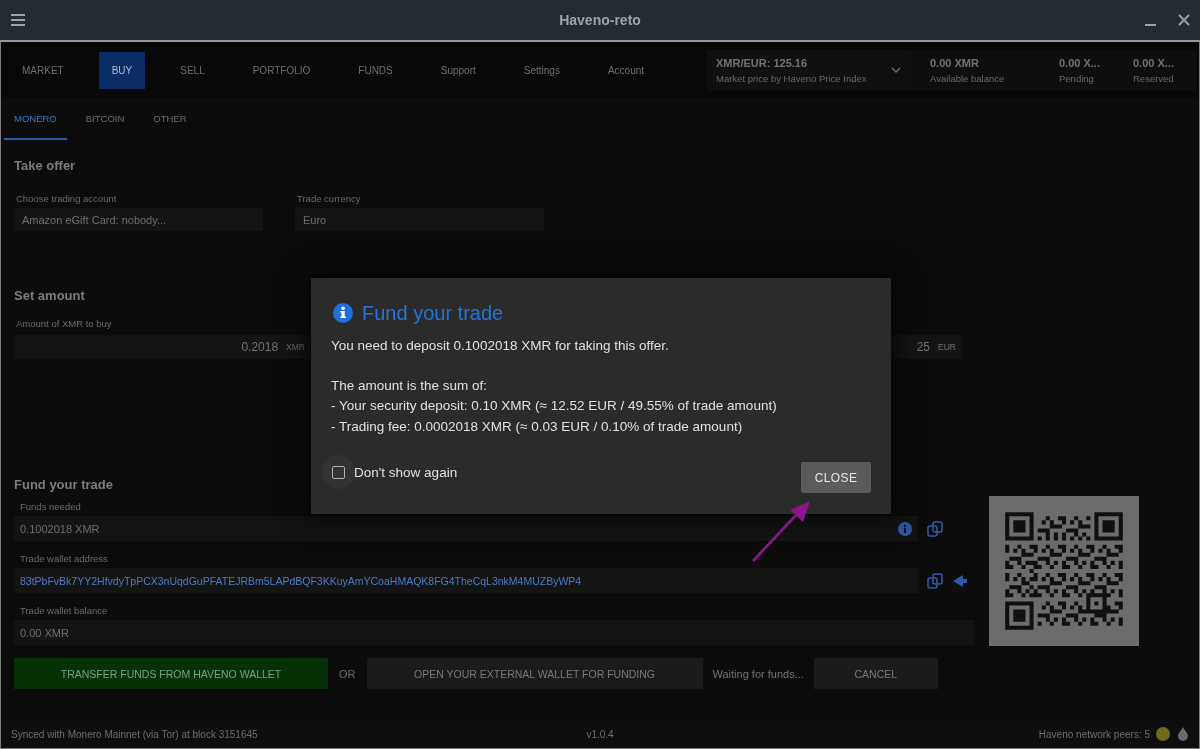 The height and width of the screenshot is (749, 1200). What do you see at coordinates (762, 62) in the screenshot?
I see `market-price: XMR/EUR: 125.16` at bounding box center [762, 62].